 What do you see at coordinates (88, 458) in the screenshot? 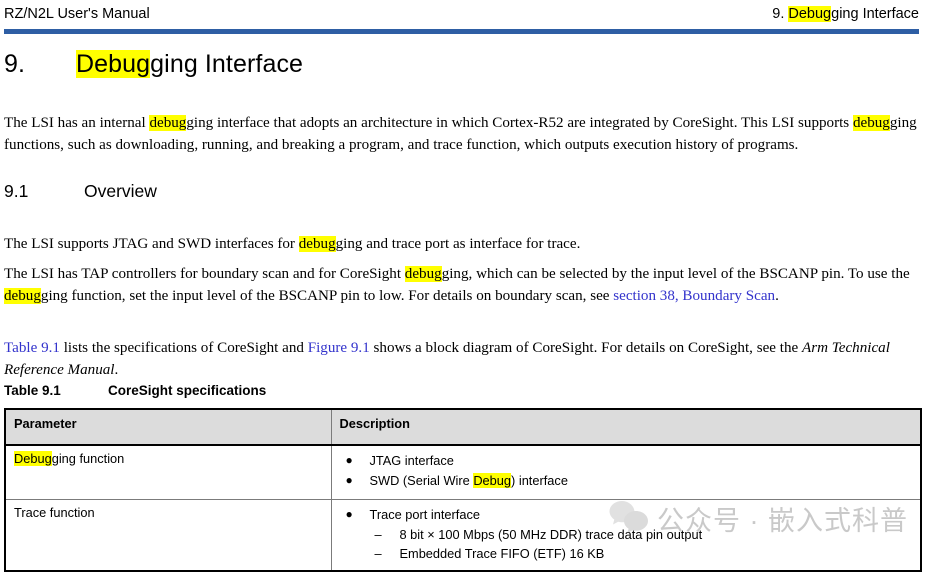
I see `cell-parameter-text: ging function` at bounding box center [88, 458].